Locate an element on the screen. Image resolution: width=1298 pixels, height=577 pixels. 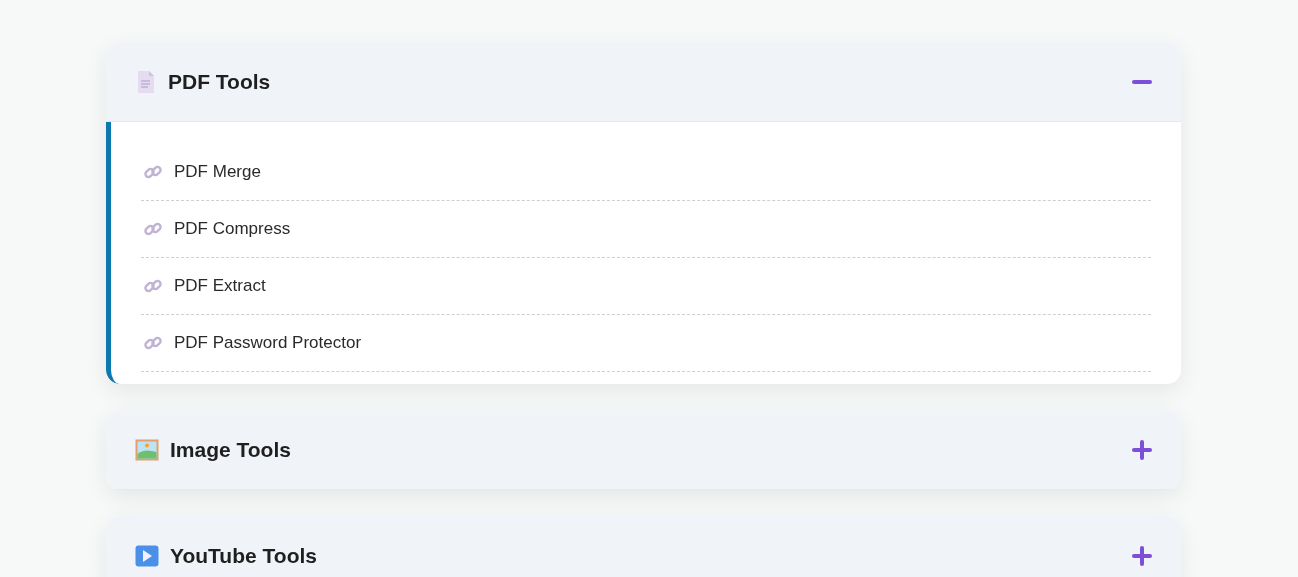
accordion-header: Image Tools is located at coordinates (643, 450).